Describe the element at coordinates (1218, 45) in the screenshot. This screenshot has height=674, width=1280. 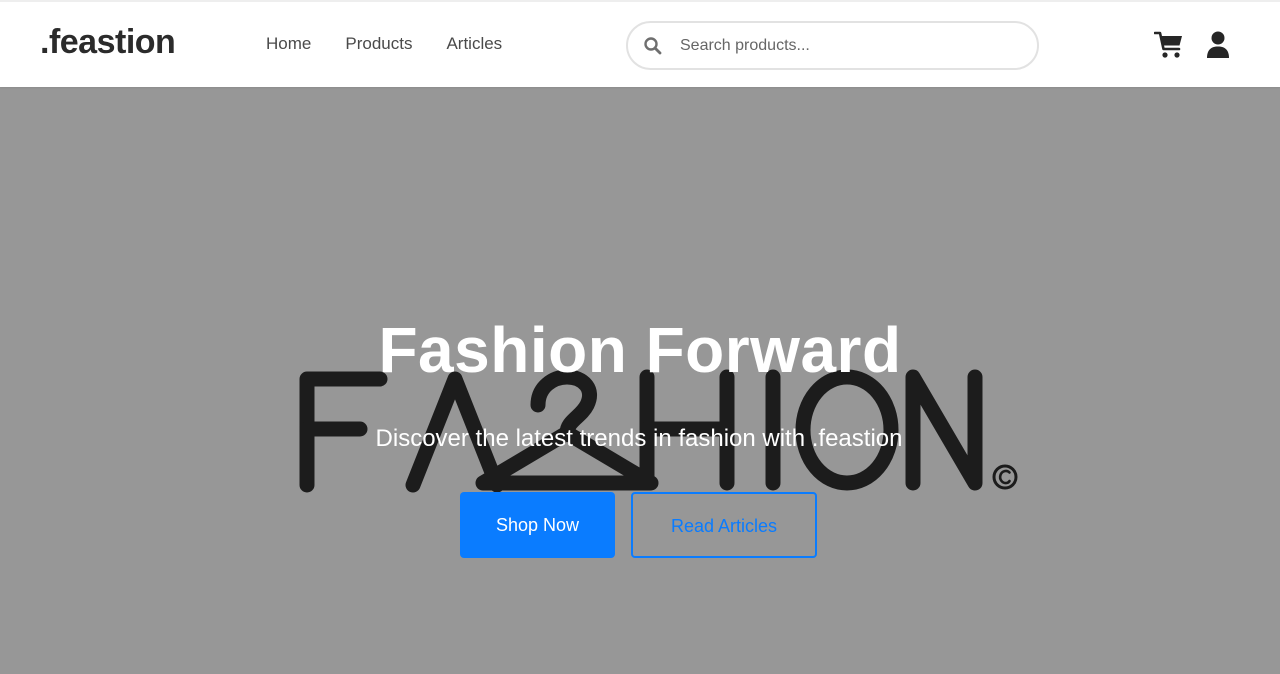
I see `user-icon` at that location.